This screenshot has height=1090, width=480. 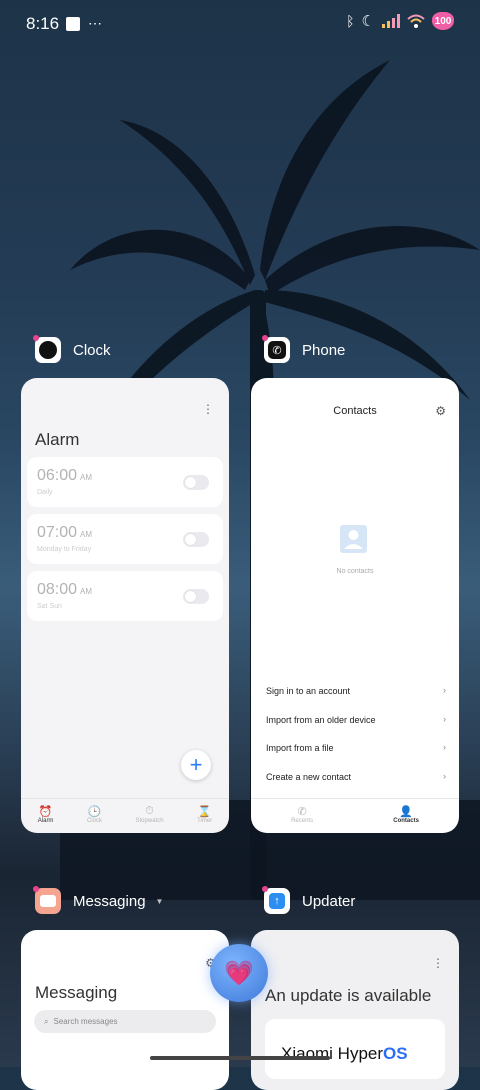 I want to click on search-icon: ⌕, so click(x=46, y=1021).